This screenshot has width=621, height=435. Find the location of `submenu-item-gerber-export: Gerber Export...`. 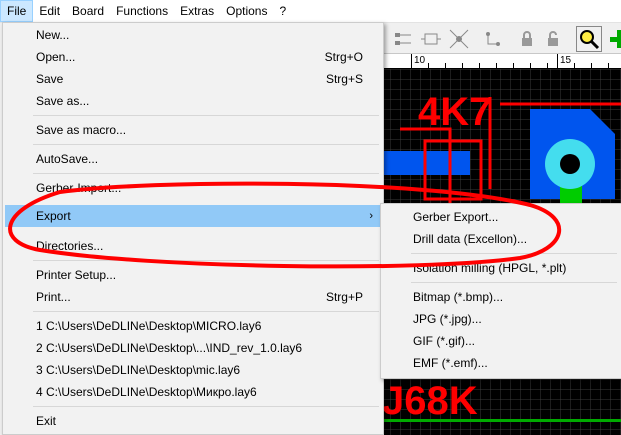

submenu-item-gerber-export: Gerber Export... is located at coordinates (501, 217).